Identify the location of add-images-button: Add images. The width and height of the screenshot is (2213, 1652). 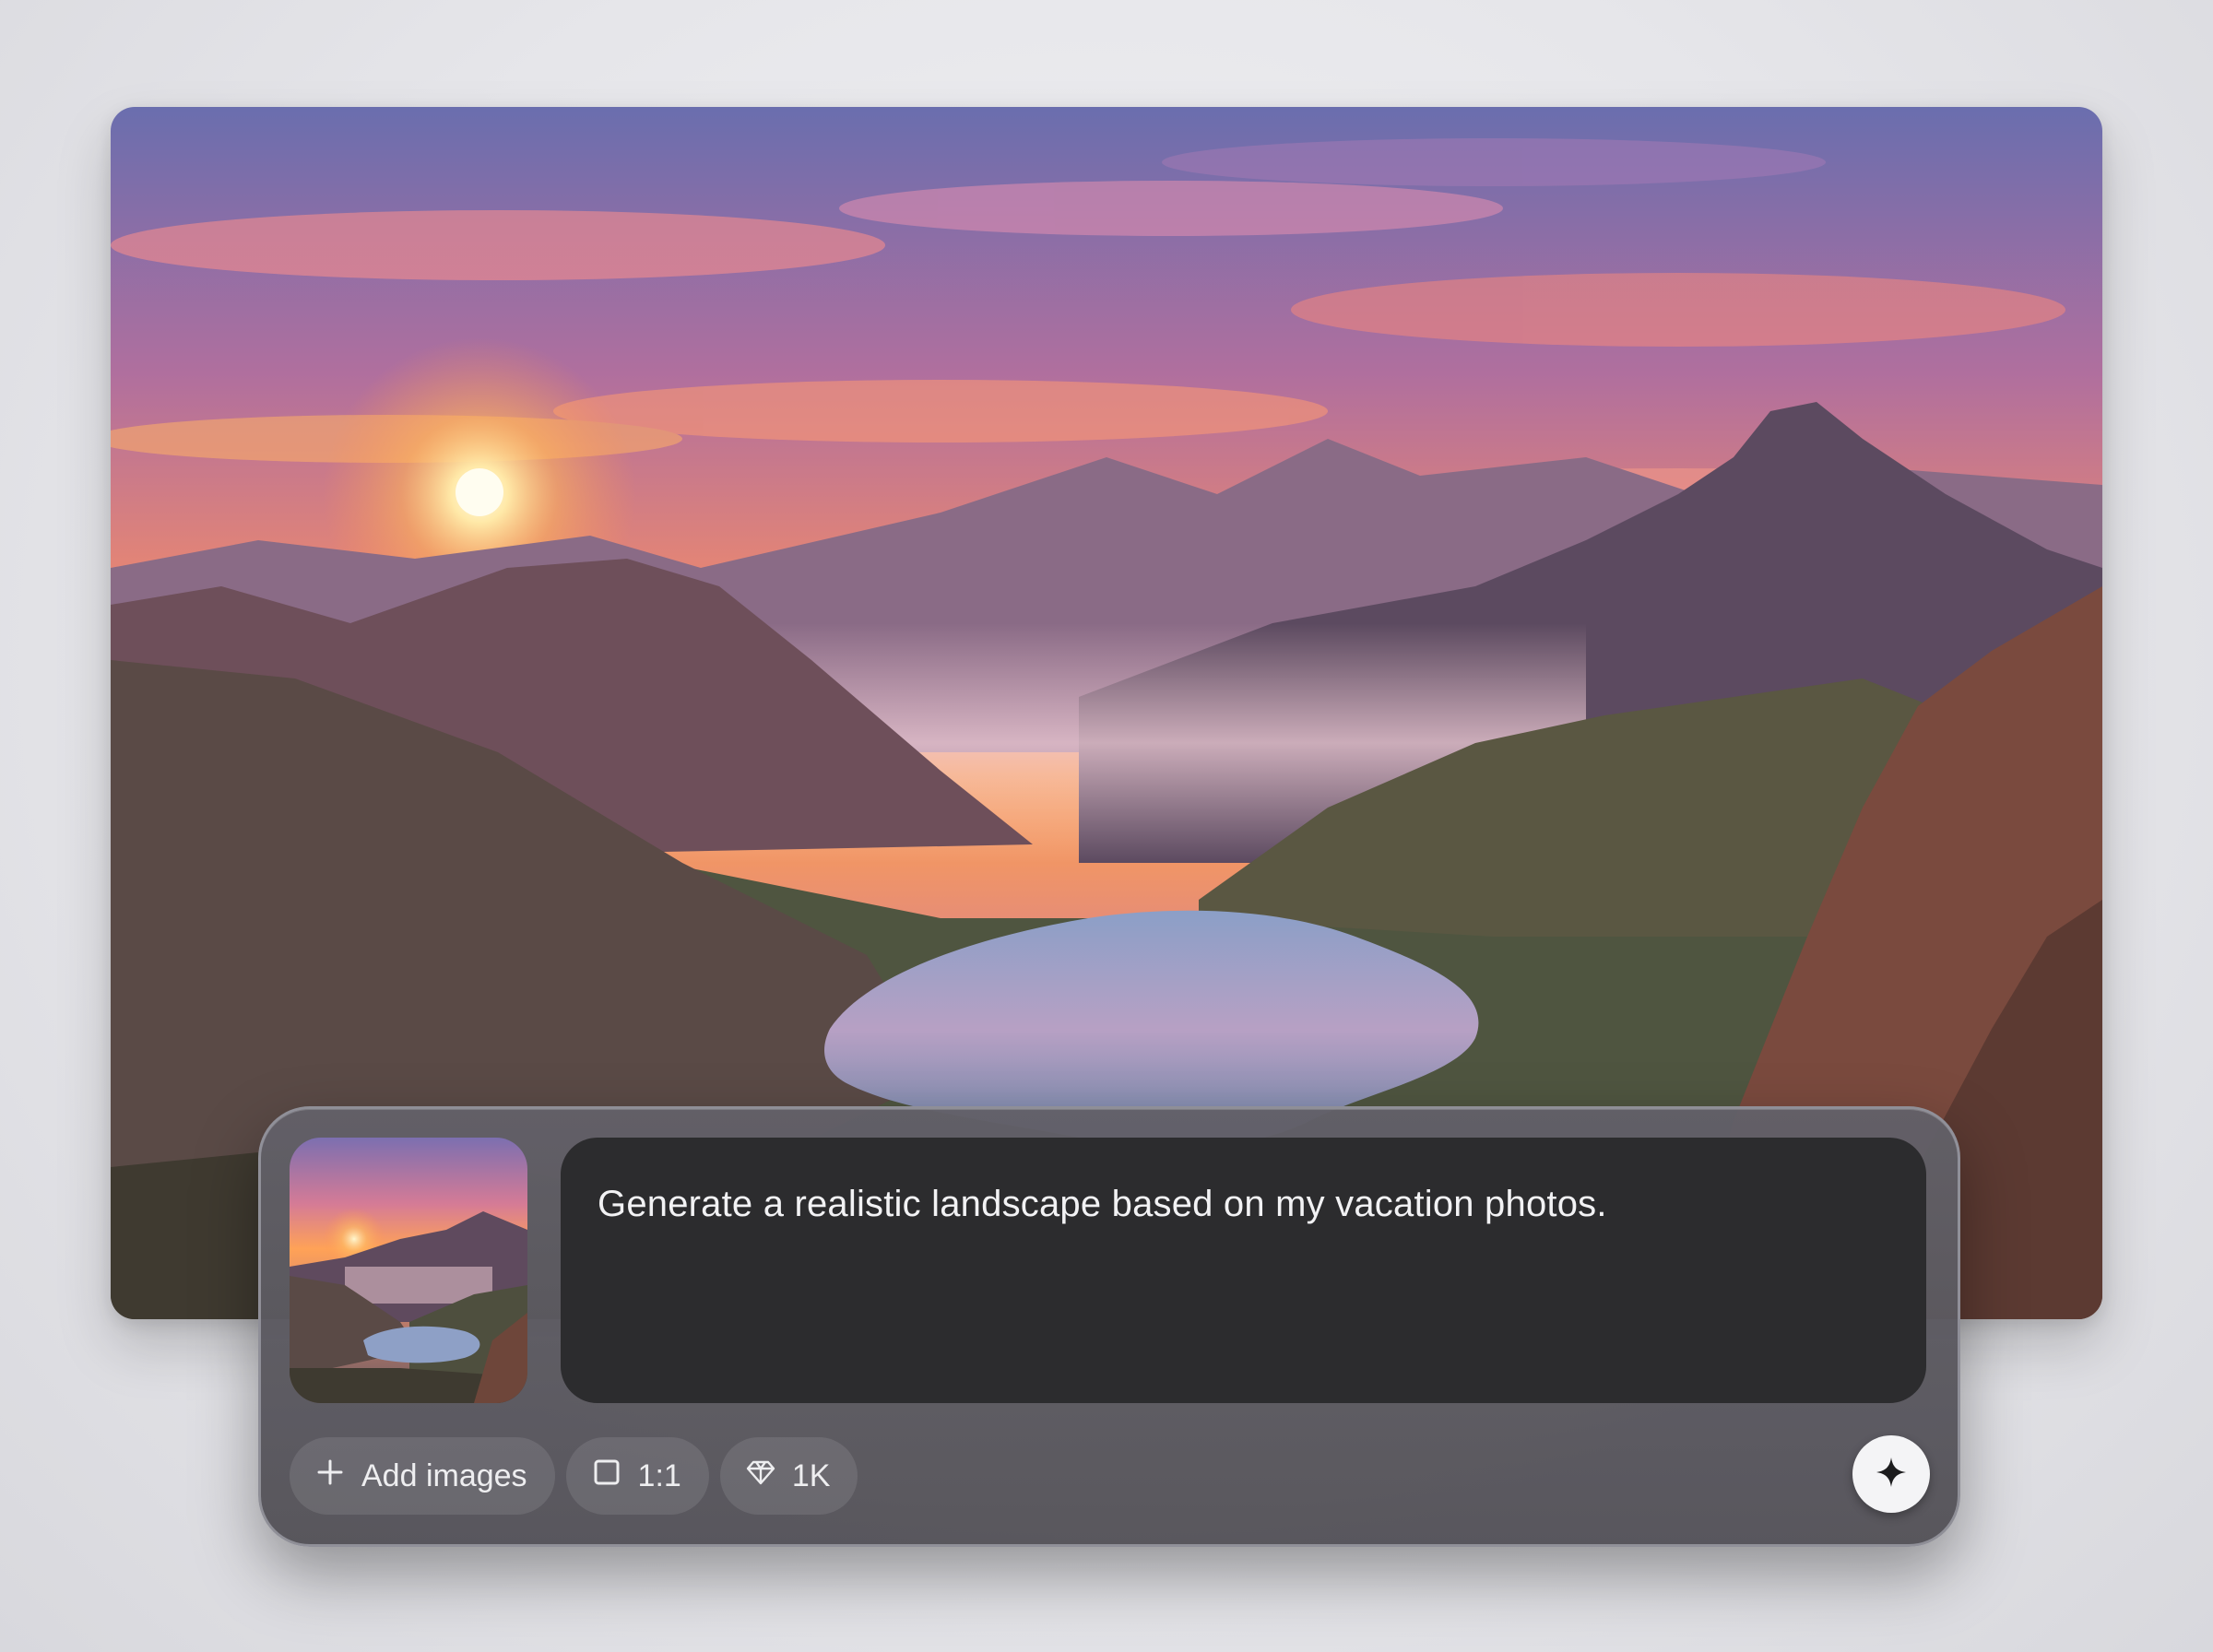
(422, 1476).